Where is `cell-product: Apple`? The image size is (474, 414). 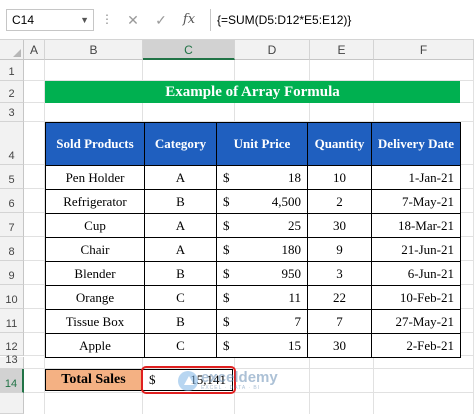
cell-product: Apple is located at coordinates (95, 345).